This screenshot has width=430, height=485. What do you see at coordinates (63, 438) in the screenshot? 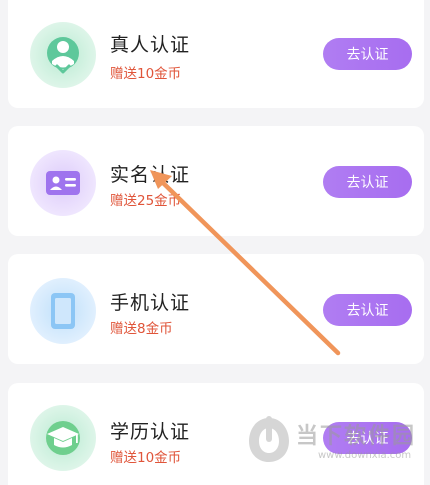
I see `graduation-cap-icon` at bounding box center [63, 438].